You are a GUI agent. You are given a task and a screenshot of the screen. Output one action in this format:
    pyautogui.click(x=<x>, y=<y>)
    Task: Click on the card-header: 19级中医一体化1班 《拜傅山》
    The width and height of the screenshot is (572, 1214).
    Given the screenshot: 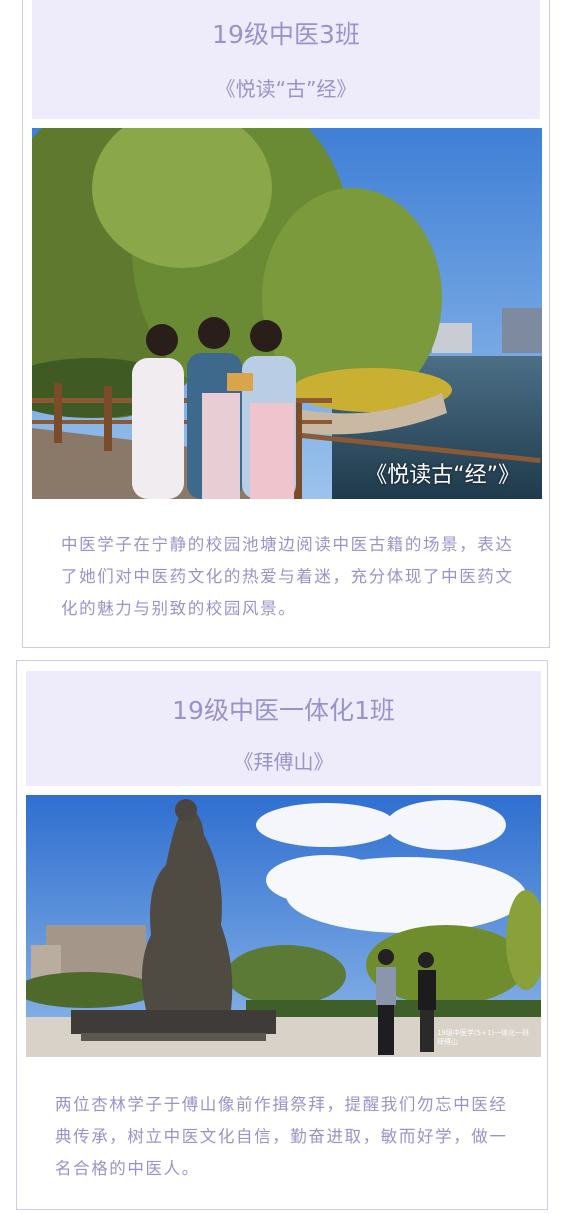 What is the action you would take?
    pyautogui.click(x=283, y=728)
    